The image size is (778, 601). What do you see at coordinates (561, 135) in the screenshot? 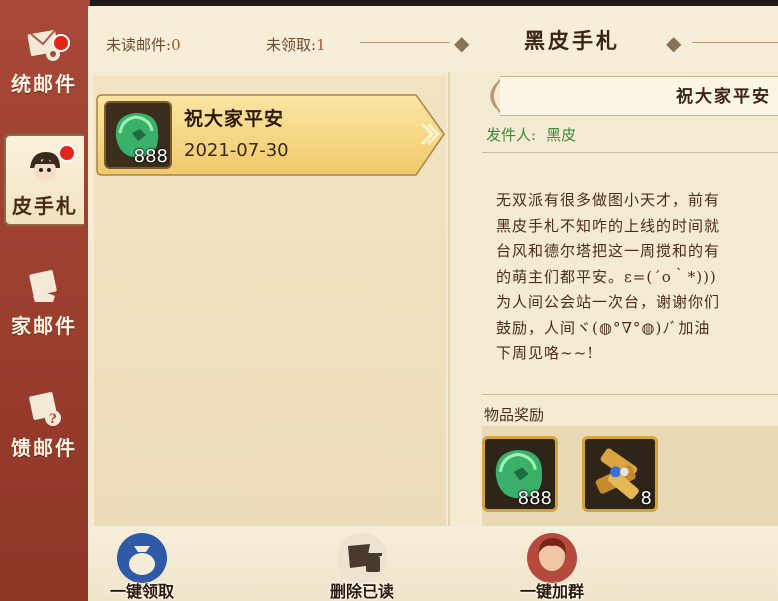
I see `sender-name: 黑皮` at bounding box center [561, 135].